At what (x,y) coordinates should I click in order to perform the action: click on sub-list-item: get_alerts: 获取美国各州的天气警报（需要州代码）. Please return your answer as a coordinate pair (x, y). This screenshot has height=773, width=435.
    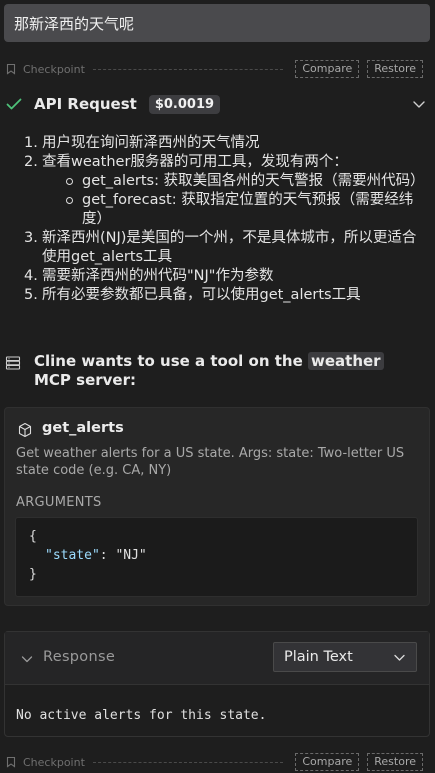
    Looking at the image, I should click on (217, 181).